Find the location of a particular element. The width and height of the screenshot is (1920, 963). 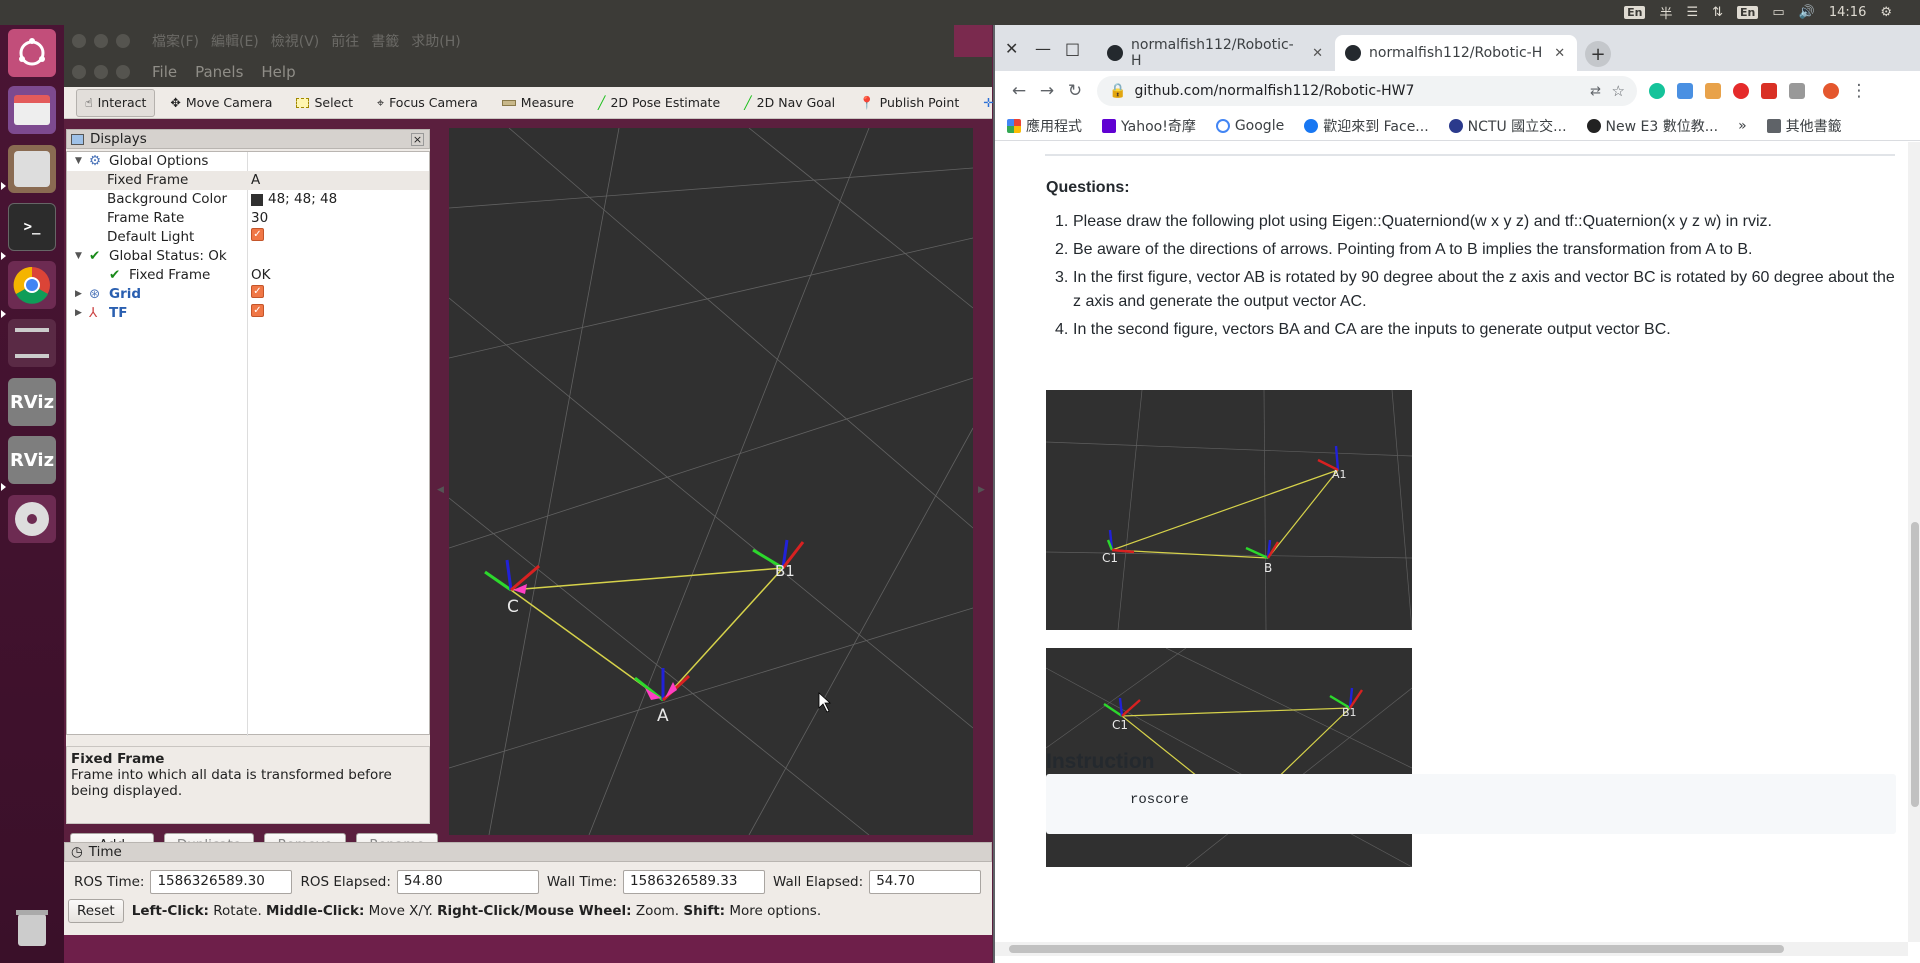

tree-row-tf: ▶ ⅄ TF ✓ is located at coordinates (248, 313).